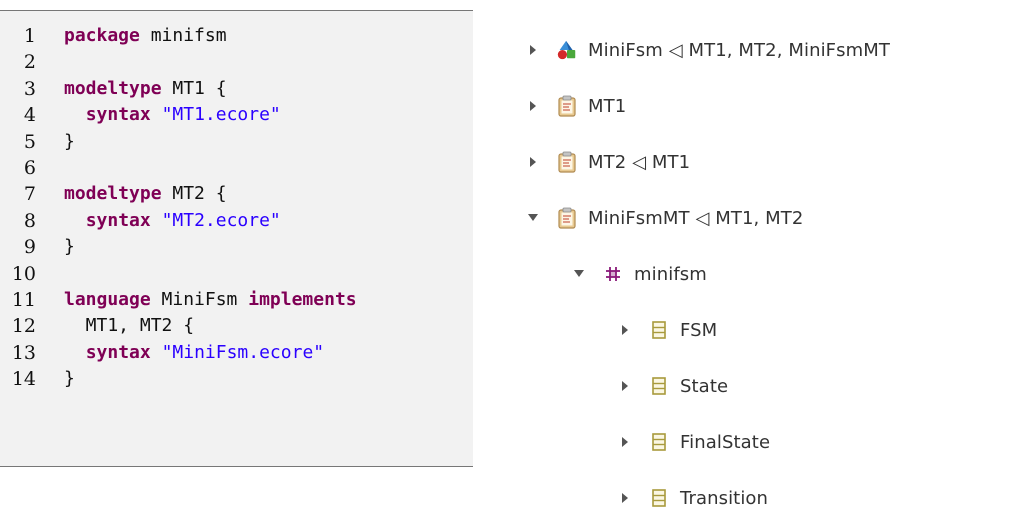  I want to click on tree-item: minifsm, so click(639, 274).